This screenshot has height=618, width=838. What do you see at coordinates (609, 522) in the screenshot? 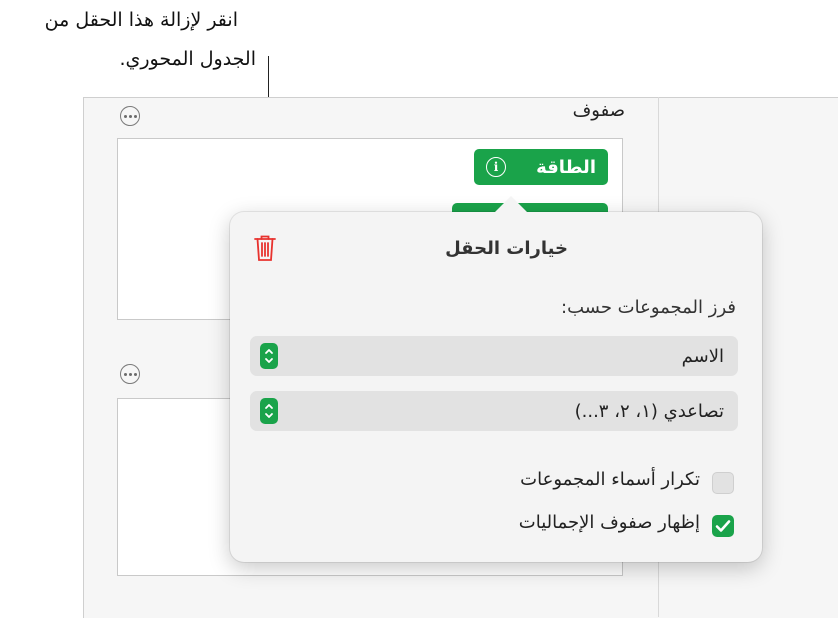
I see `show-totals-rows-label: إظهار صفوف الإجماليات` at bounding box center [609, 522].